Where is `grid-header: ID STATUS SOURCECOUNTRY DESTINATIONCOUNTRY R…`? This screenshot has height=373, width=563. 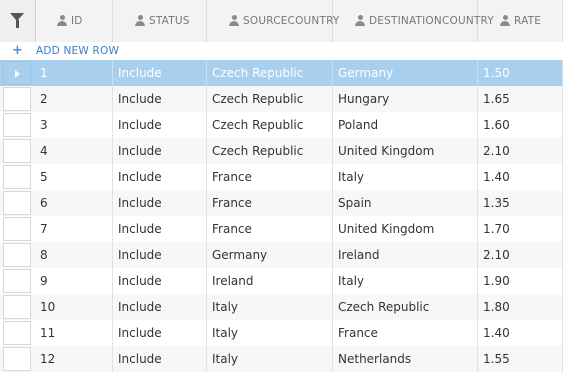 grid-header: ID STATUS SOURCECOUNTRY DESTINATIONCOUNTRY R… is located at coordinates (281, 21).